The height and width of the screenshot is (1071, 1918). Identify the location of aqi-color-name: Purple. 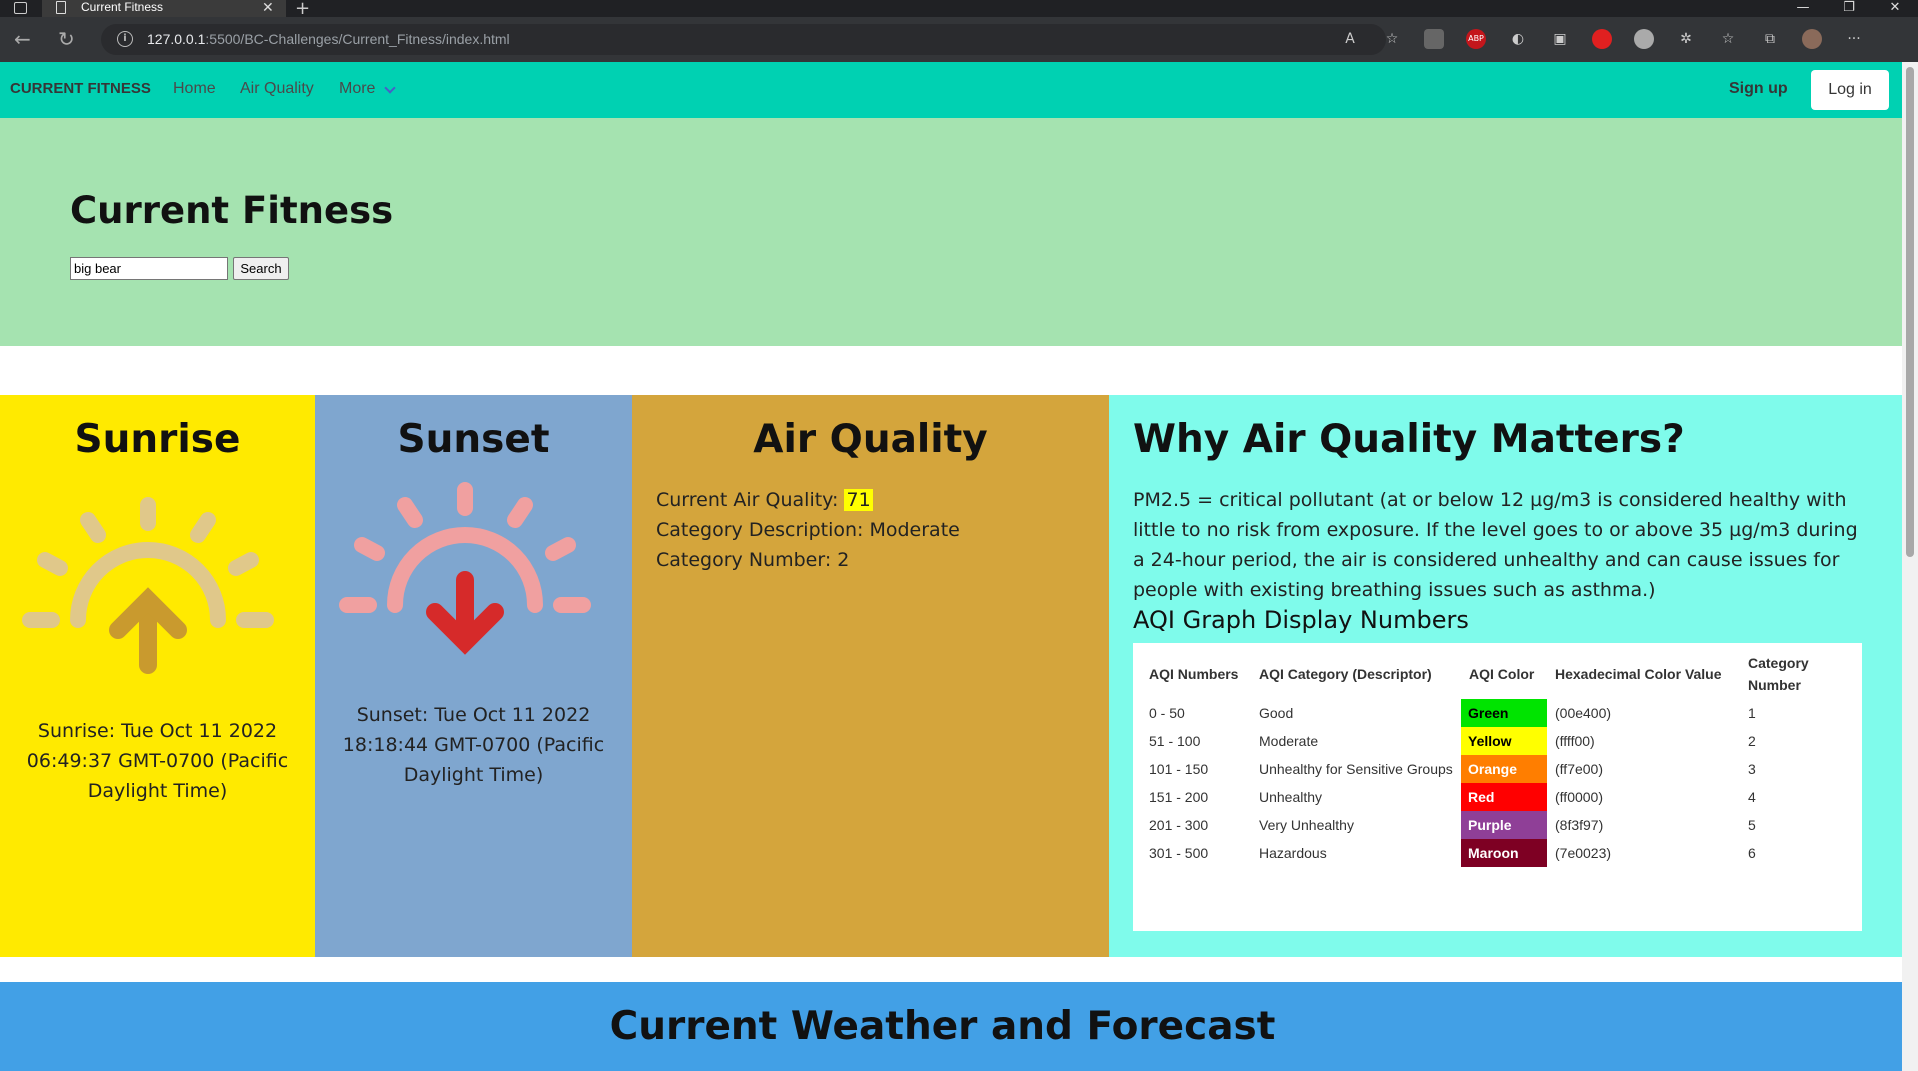
(1504, 825).